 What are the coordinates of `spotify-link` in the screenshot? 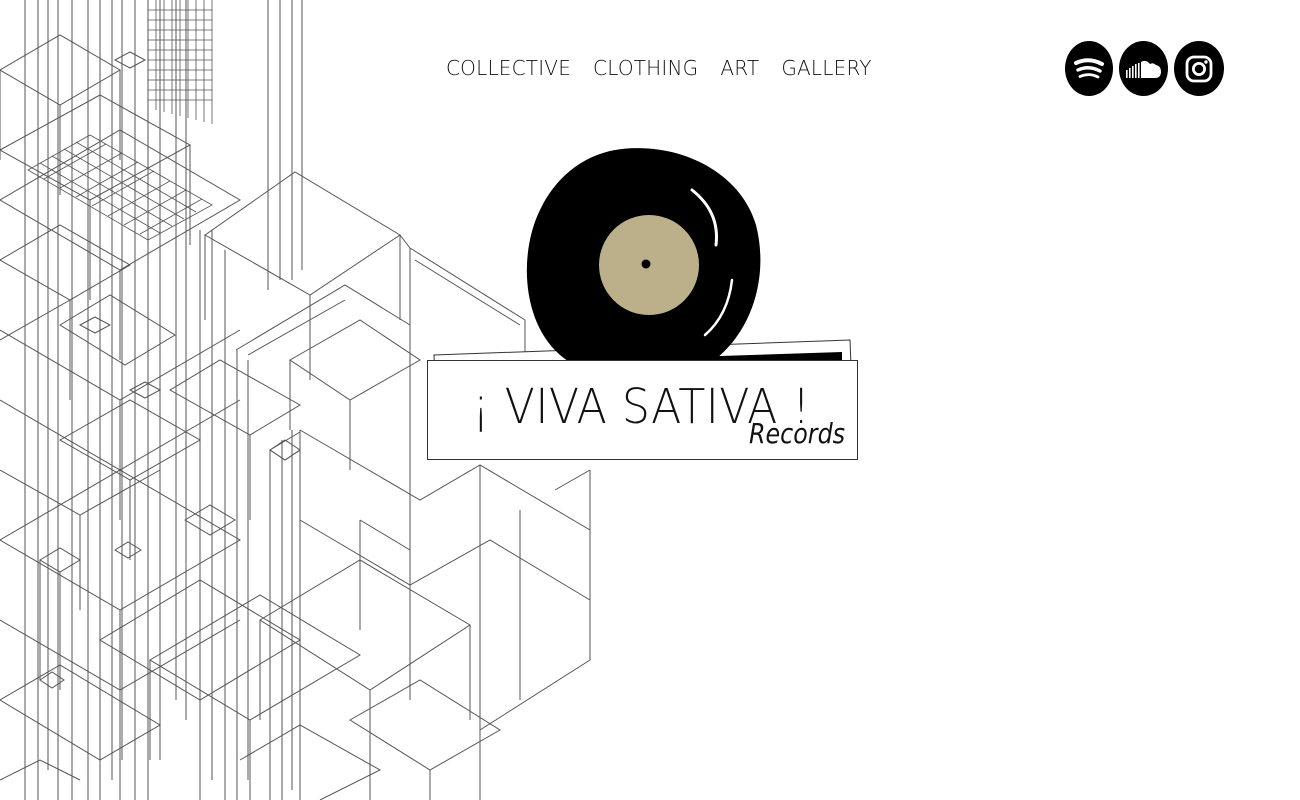 It's located at (1089, 68).